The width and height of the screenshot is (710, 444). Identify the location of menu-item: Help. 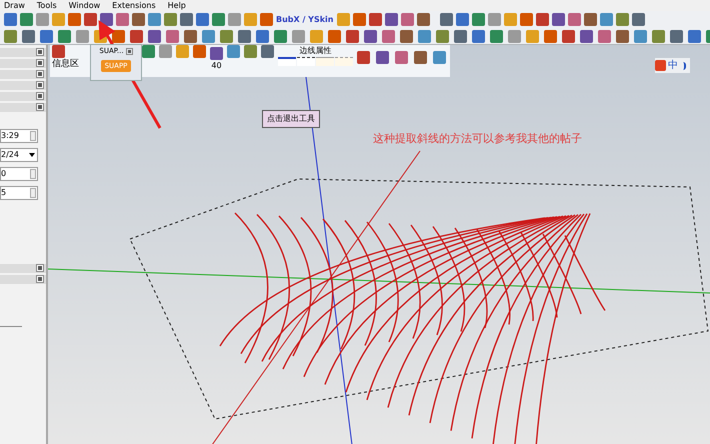
(177, 5).